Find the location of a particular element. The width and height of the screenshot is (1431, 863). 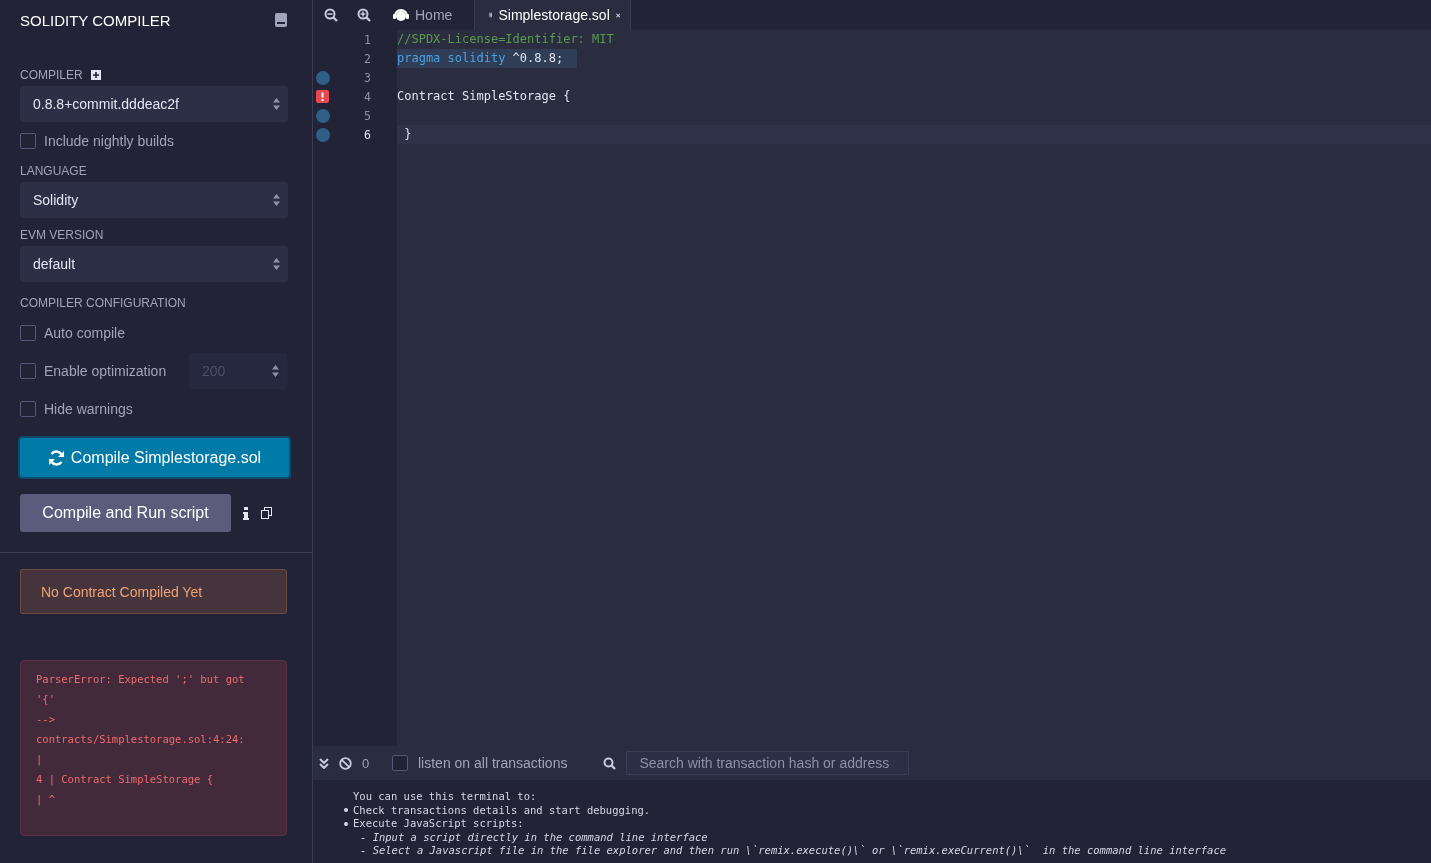

terminal-text: - Select a Javascript file in the file explorer and then run \`remix.execute()\` or \`remix.exeCurrent()\` in the command line interface is located at coordinates (793, 851).